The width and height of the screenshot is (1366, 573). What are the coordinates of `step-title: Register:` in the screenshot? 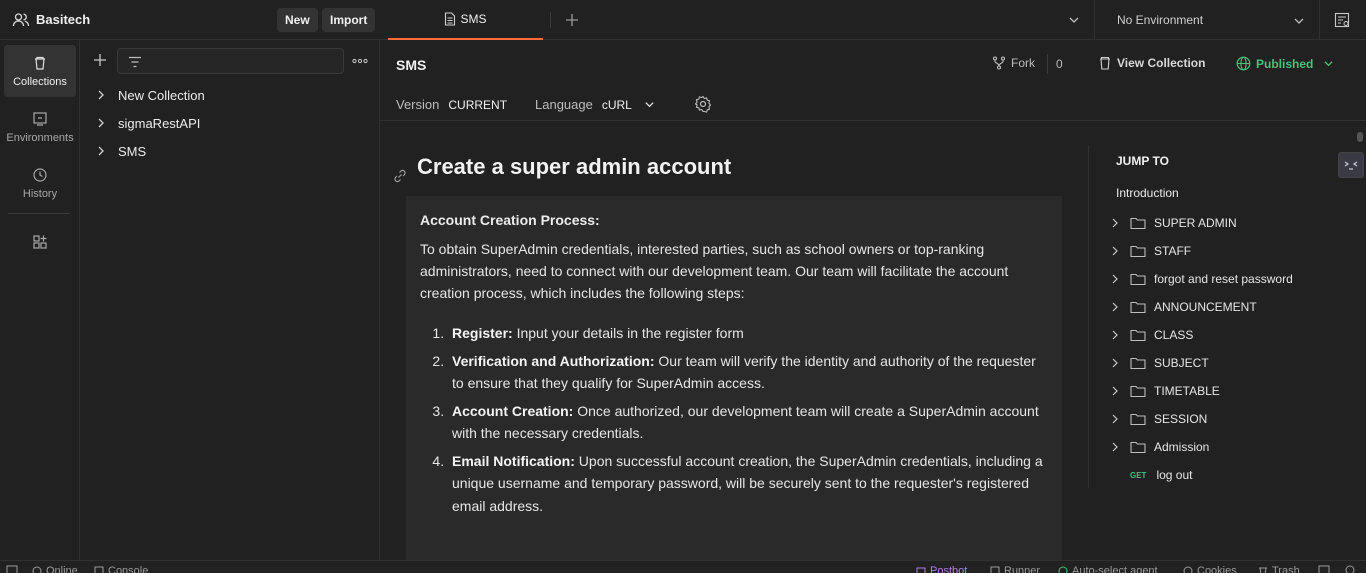 It's located at (482, 333).